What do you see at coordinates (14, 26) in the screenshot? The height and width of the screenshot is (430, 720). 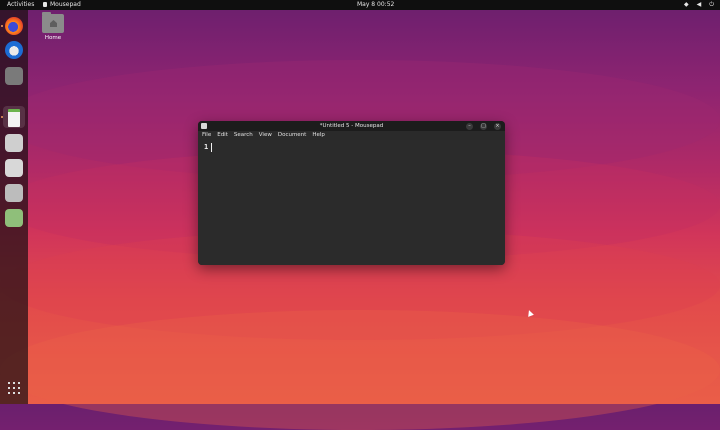 I see `firefox-icon` at bounding box center [14, 26].